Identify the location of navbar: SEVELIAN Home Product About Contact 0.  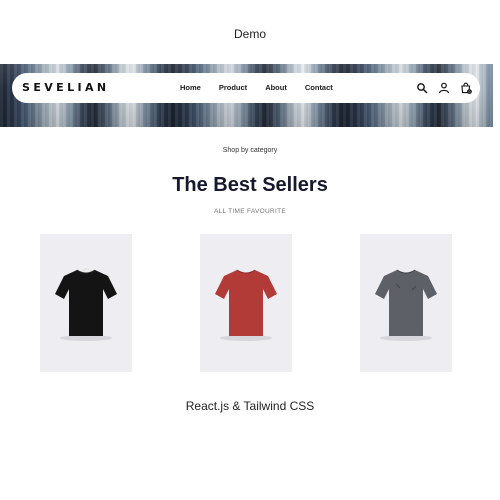
(246, 88).